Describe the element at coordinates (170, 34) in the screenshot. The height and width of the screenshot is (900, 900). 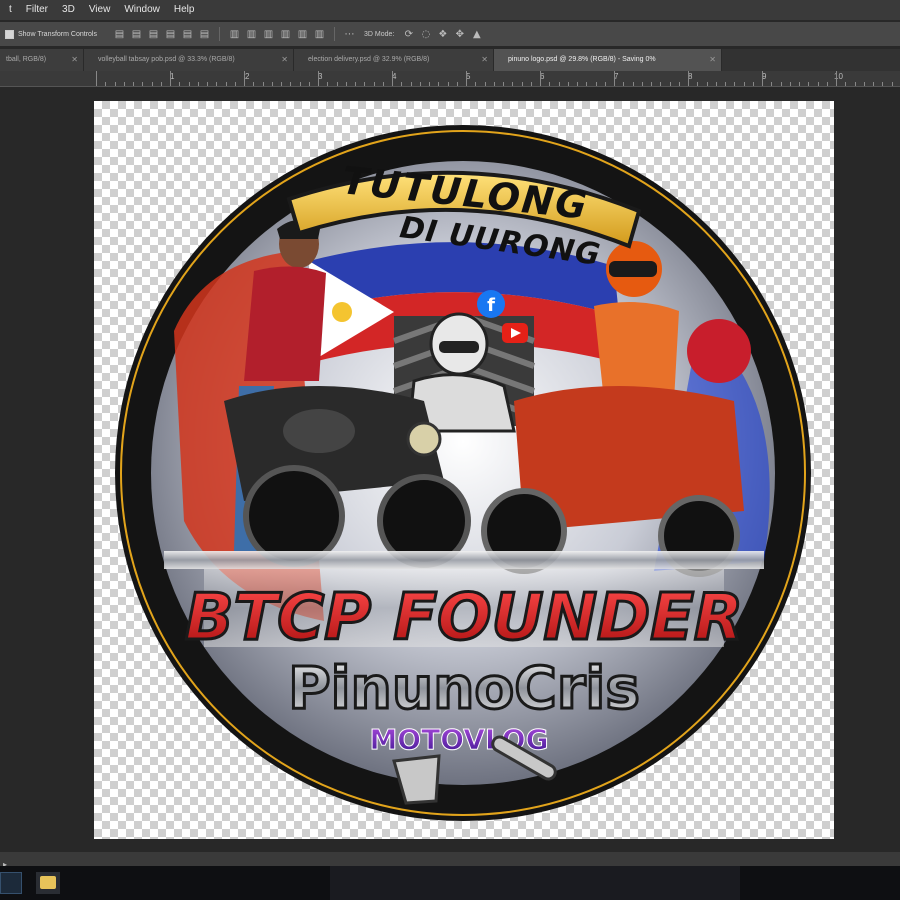
I see `align-left-icon: ▤` at that location.